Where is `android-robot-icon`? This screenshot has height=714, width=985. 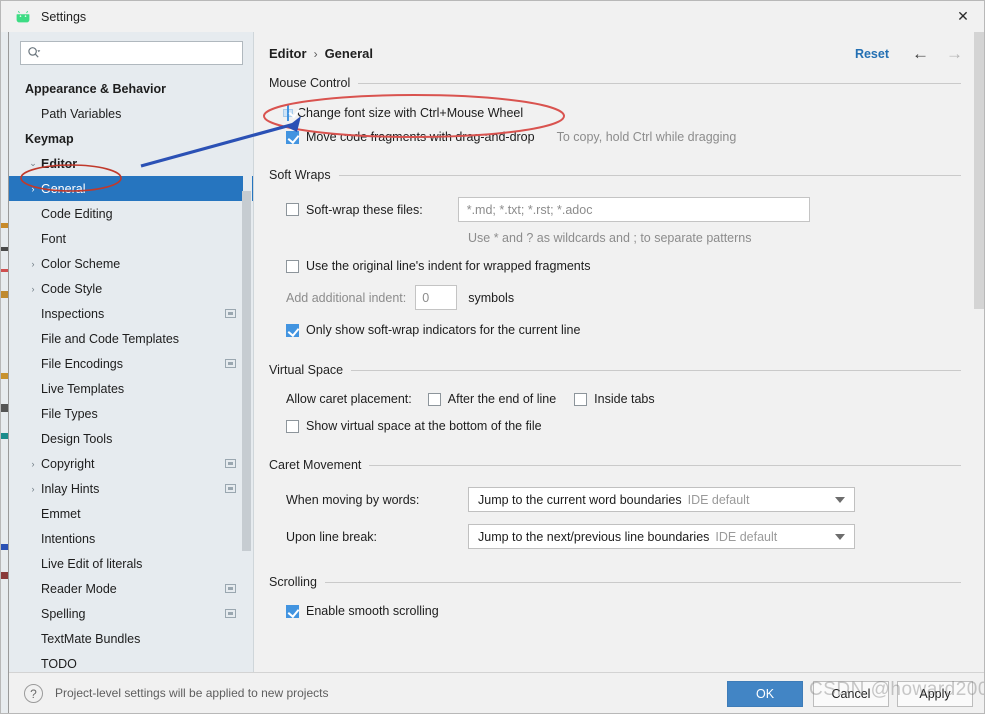
android-robot-icon is located at coordinates (23, 17).